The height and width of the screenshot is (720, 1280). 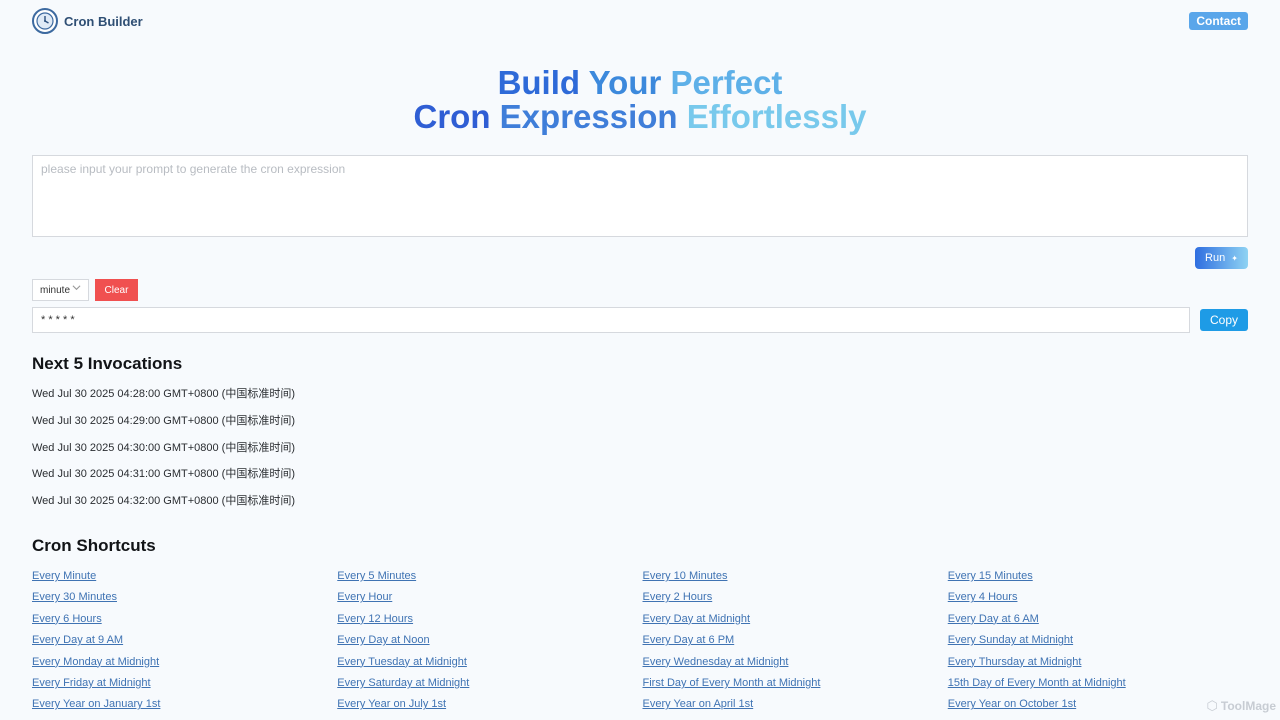 I want to click on shortcut-link: Every Day at Midnight, so click(x=795, y=621).